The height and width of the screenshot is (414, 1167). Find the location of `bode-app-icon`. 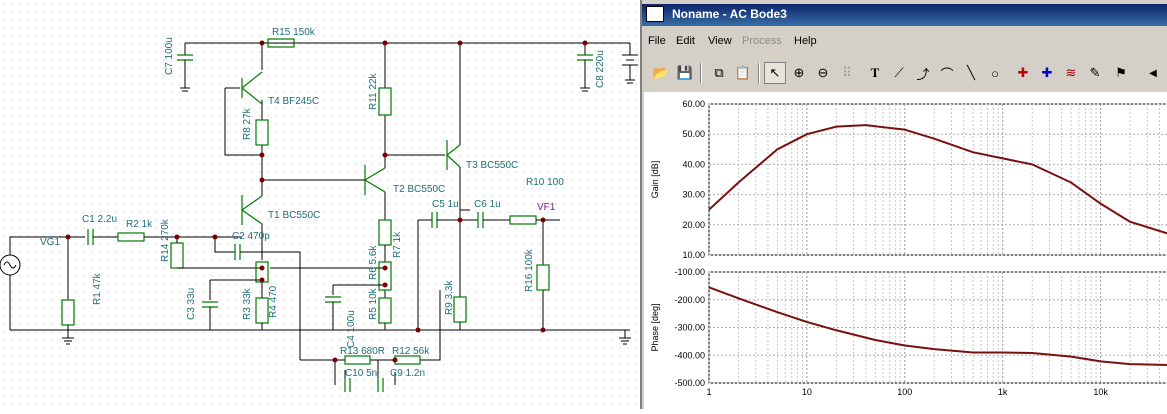

bode-app-icon is located at coordinates (655, 14).